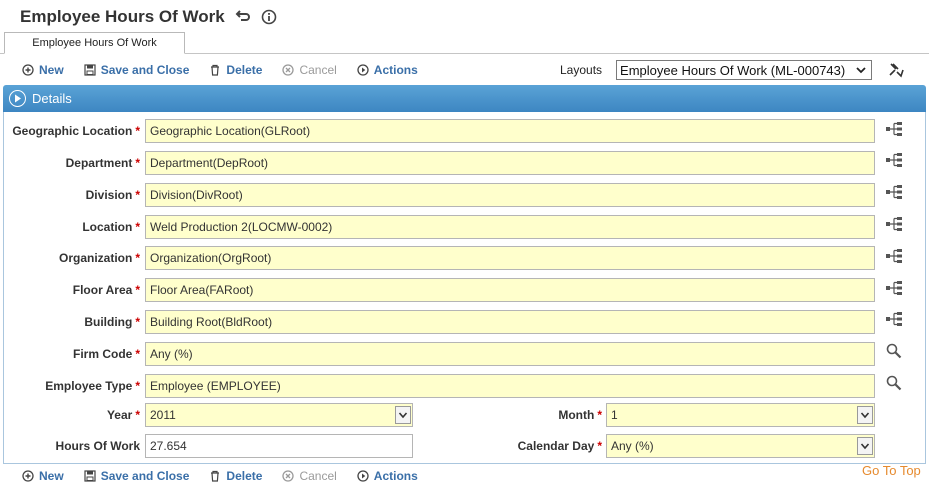  I want to click on layouts-select: Employee Hours Of Work (ML-000743), so click(744, 70).